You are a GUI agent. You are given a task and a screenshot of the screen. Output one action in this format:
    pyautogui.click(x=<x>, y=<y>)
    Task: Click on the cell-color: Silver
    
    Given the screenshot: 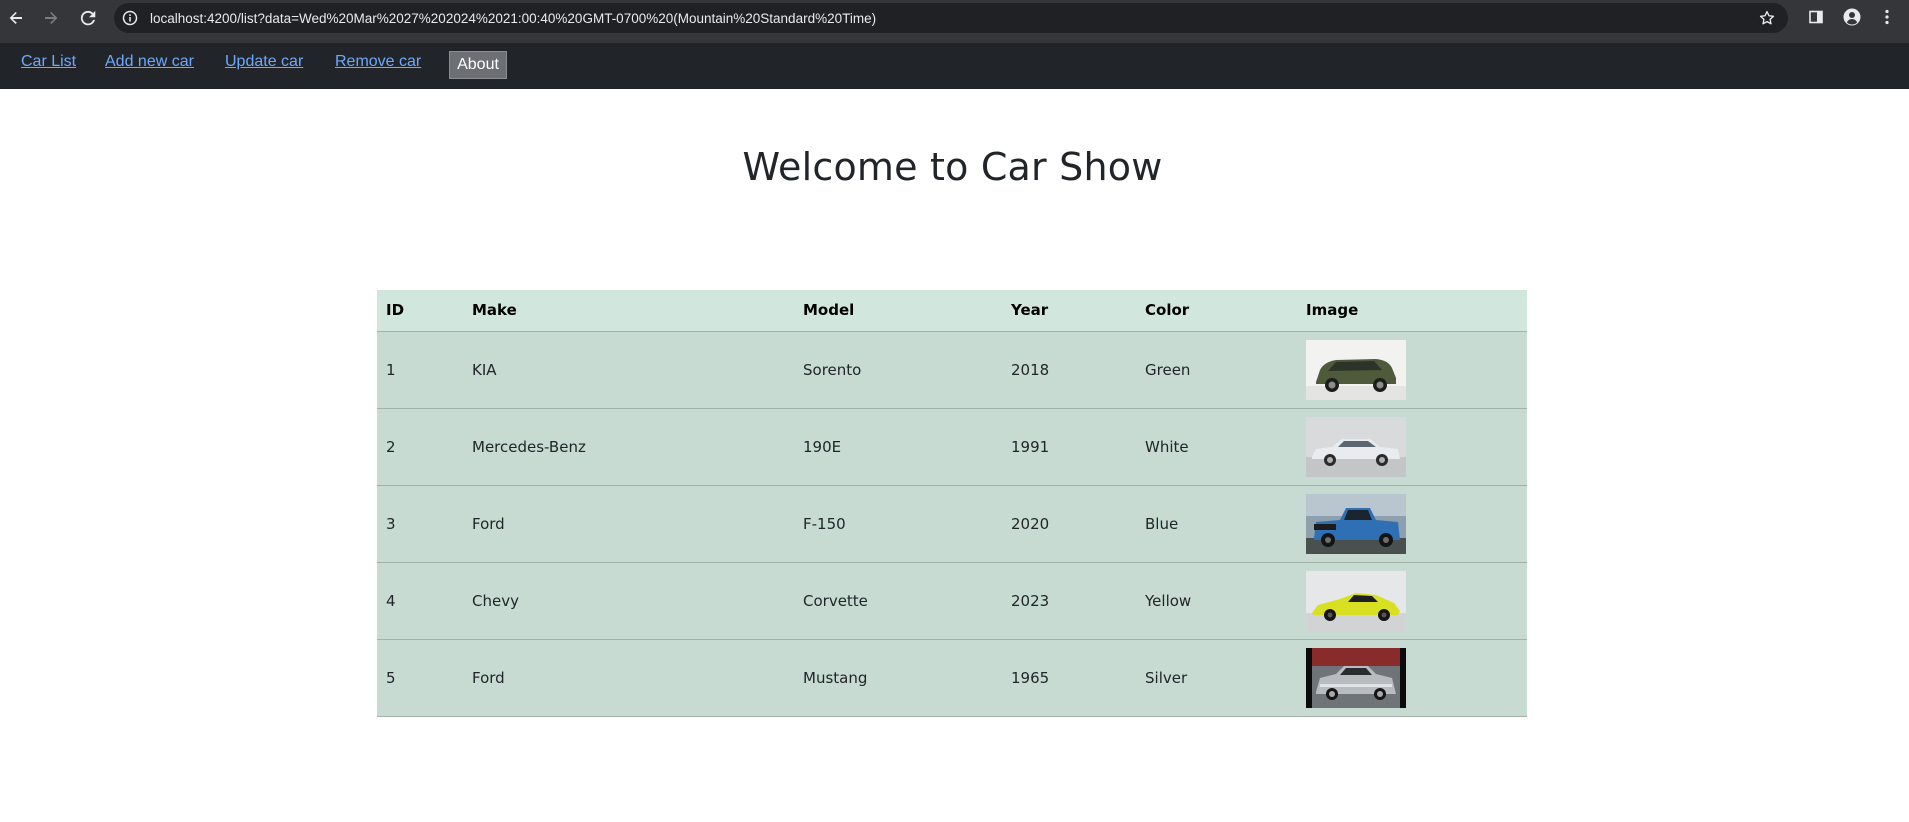 What is the action you would take?
    pyautogui.click(x=1216, y=678)
    